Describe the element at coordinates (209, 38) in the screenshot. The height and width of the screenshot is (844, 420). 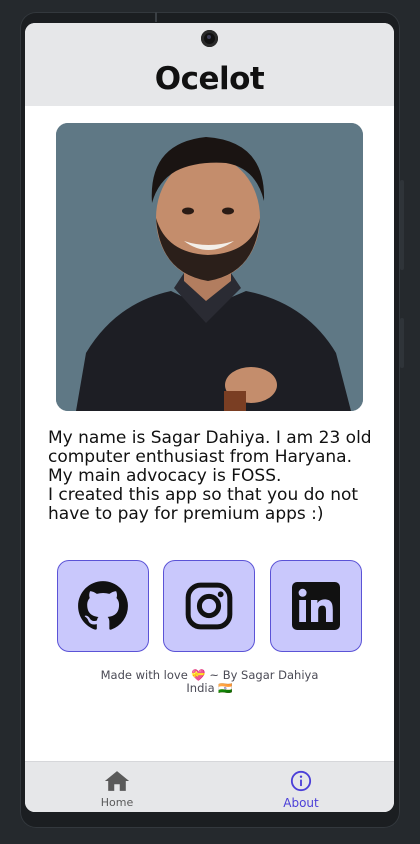
I see `front-camera` at that location.